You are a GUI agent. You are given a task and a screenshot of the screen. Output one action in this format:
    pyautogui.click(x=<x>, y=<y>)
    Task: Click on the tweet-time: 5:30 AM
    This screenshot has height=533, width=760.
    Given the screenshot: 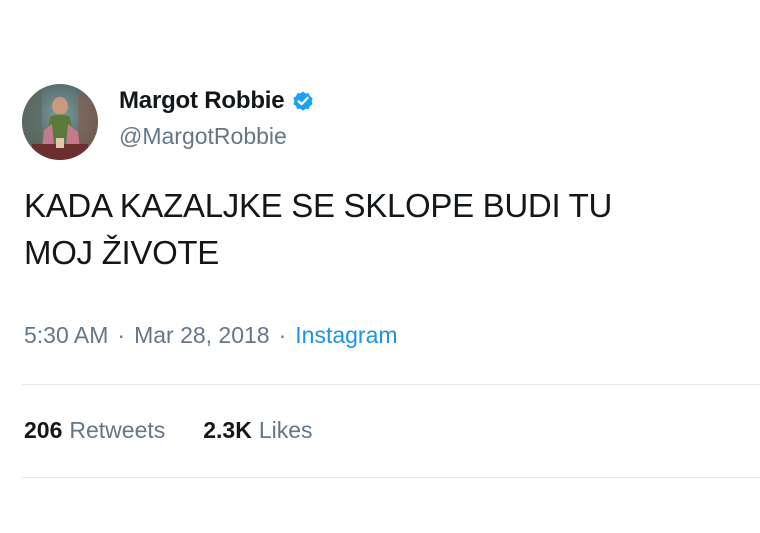 What is the action you would take?
    pyautogui.click(x=66, y=335)
    